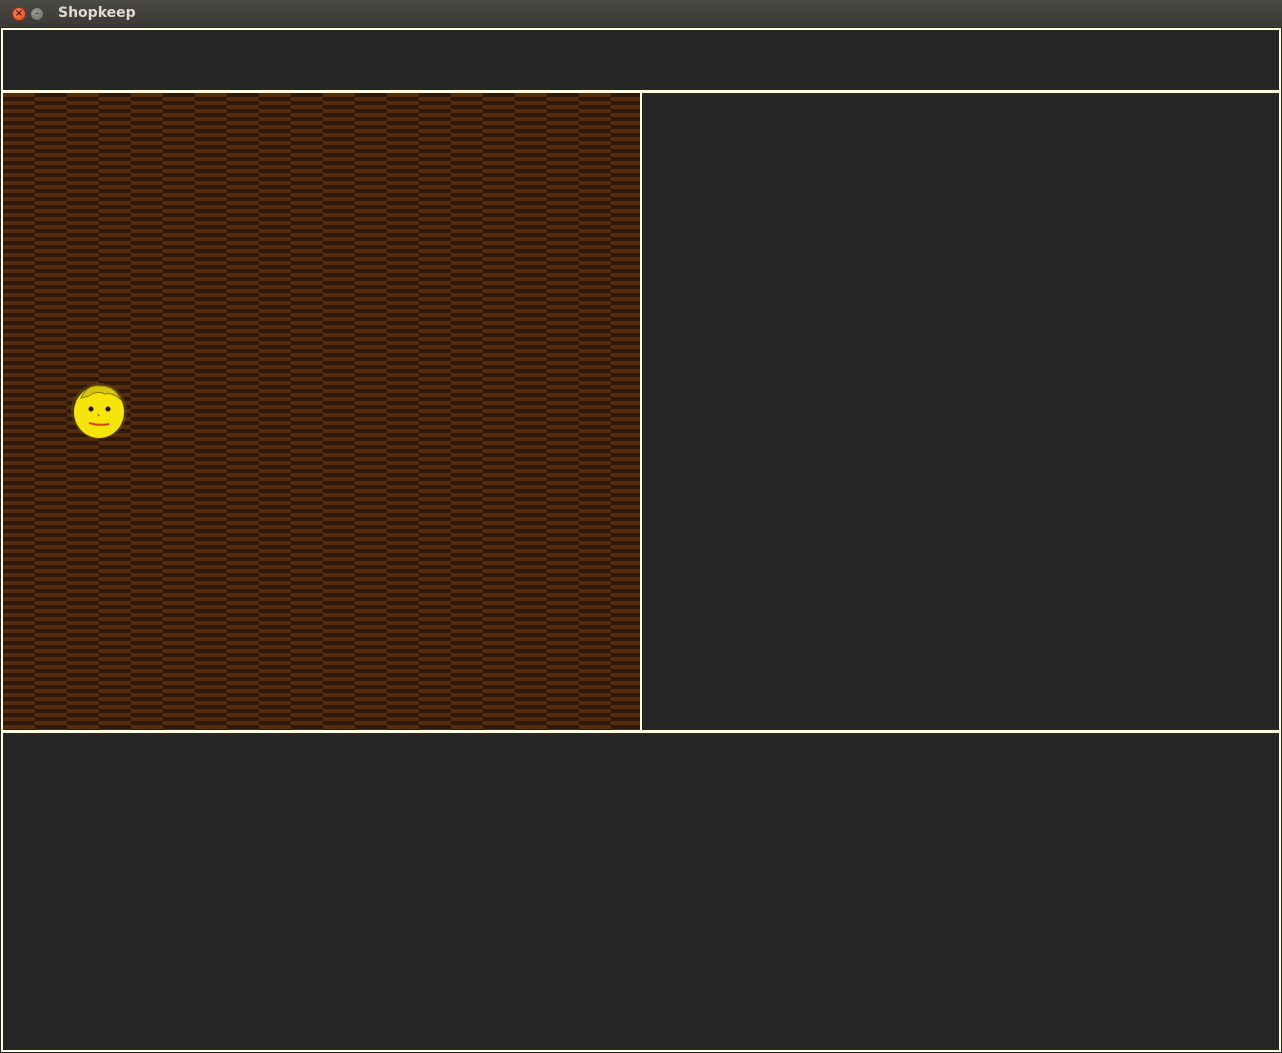 The height and width of the screenshot is (1053, 1282). I want to click on player-character, so click(99, 411).